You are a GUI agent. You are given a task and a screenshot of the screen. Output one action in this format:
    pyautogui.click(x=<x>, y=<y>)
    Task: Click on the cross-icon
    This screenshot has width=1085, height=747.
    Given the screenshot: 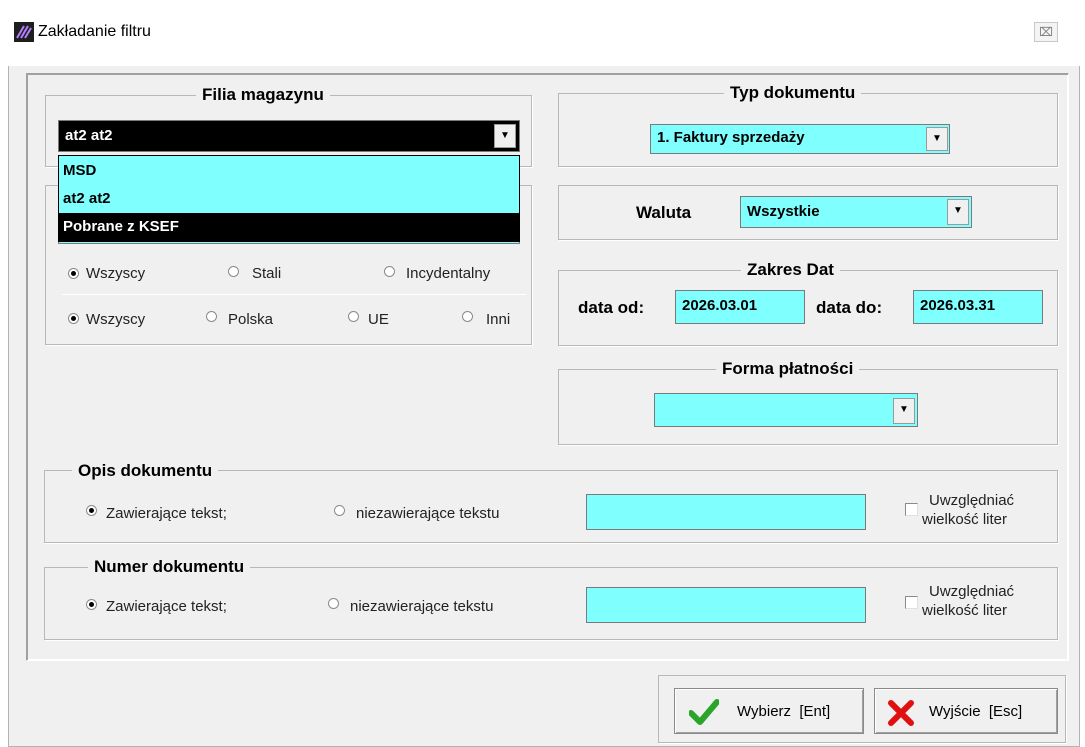 What is the action you would take?
    pyautogui.click(x=901, y=713)
    